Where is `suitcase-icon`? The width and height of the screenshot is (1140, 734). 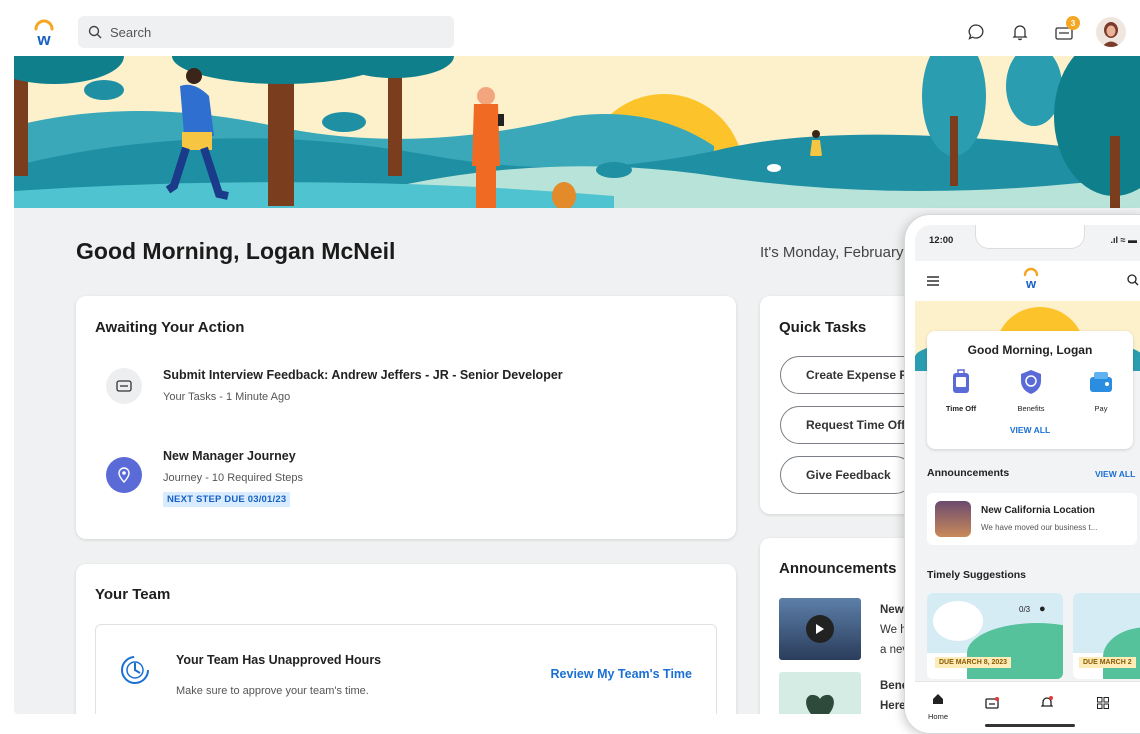 suitcase-icon is located at coordinates (961, 381).